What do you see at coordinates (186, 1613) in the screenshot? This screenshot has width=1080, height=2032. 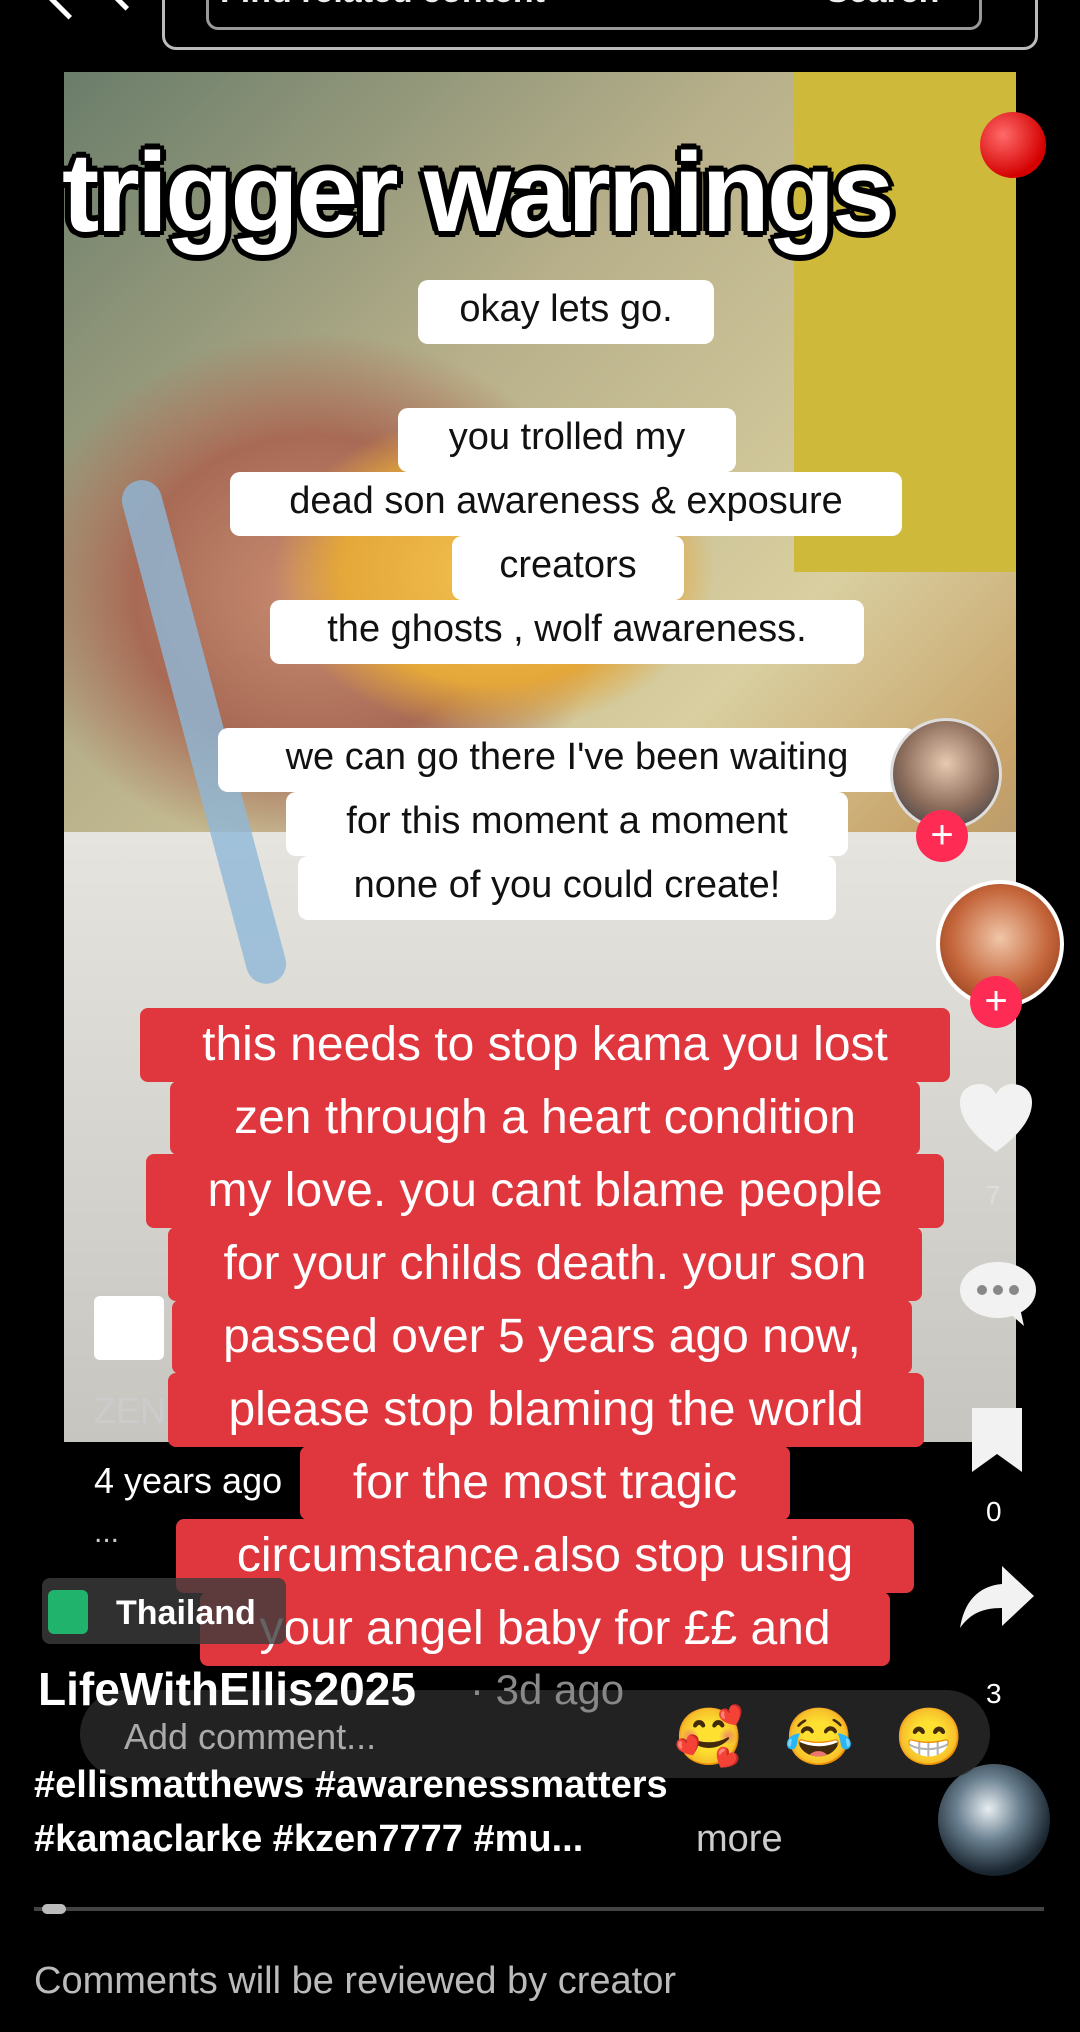 I see `location-label: Thailand` at bounding box center [186, 1613].